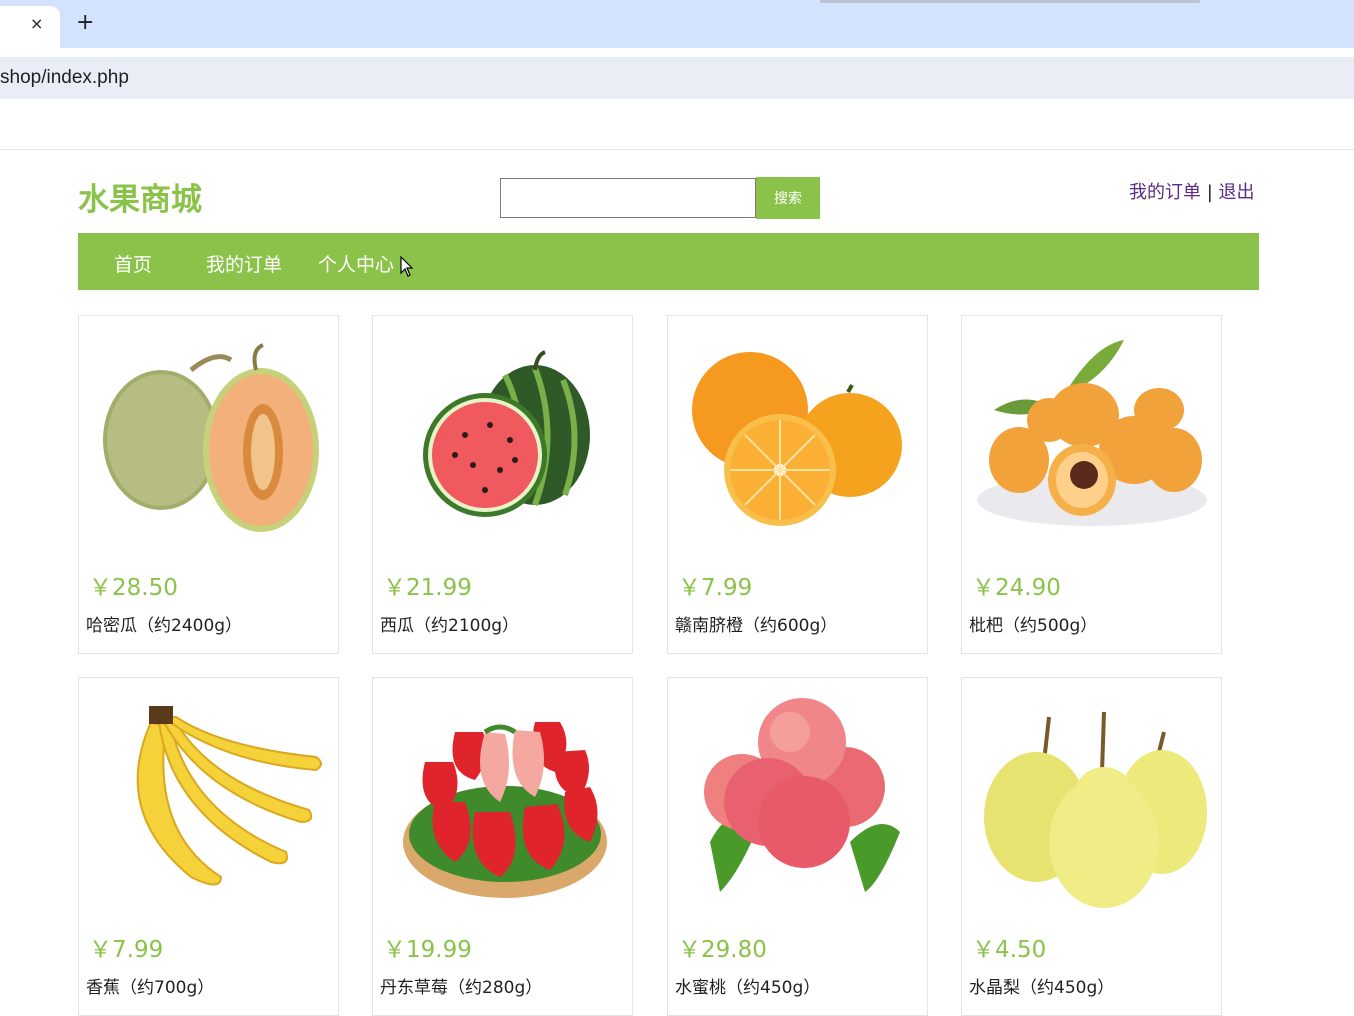  I want to click on product-card: ￥4.50 水晶梨（约450g）, so click(1091, 846).